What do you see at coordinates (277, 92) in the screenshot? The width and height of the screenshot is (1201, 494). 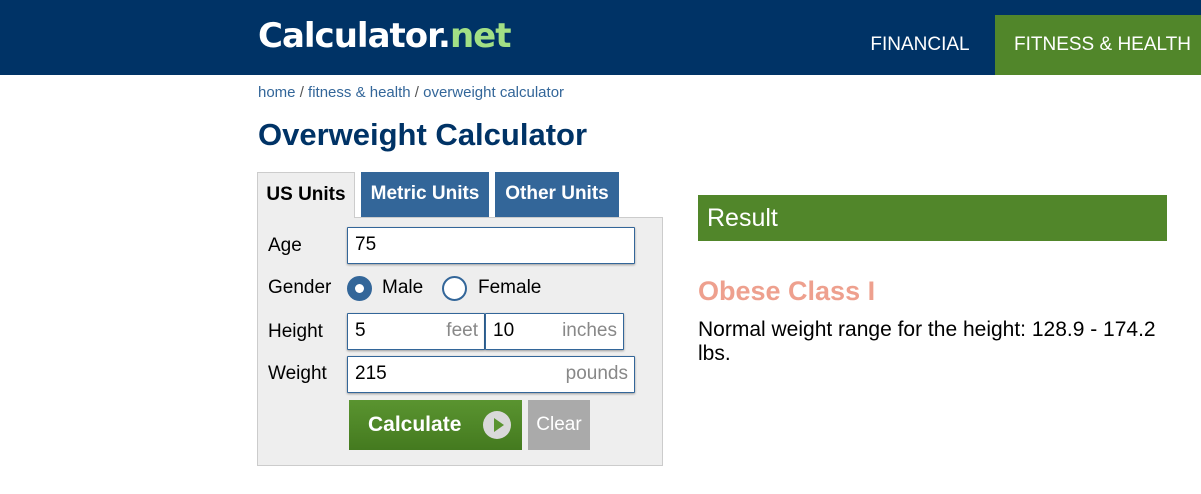 I see `breadcrumb-home: home` at bounding box center [277, 92].